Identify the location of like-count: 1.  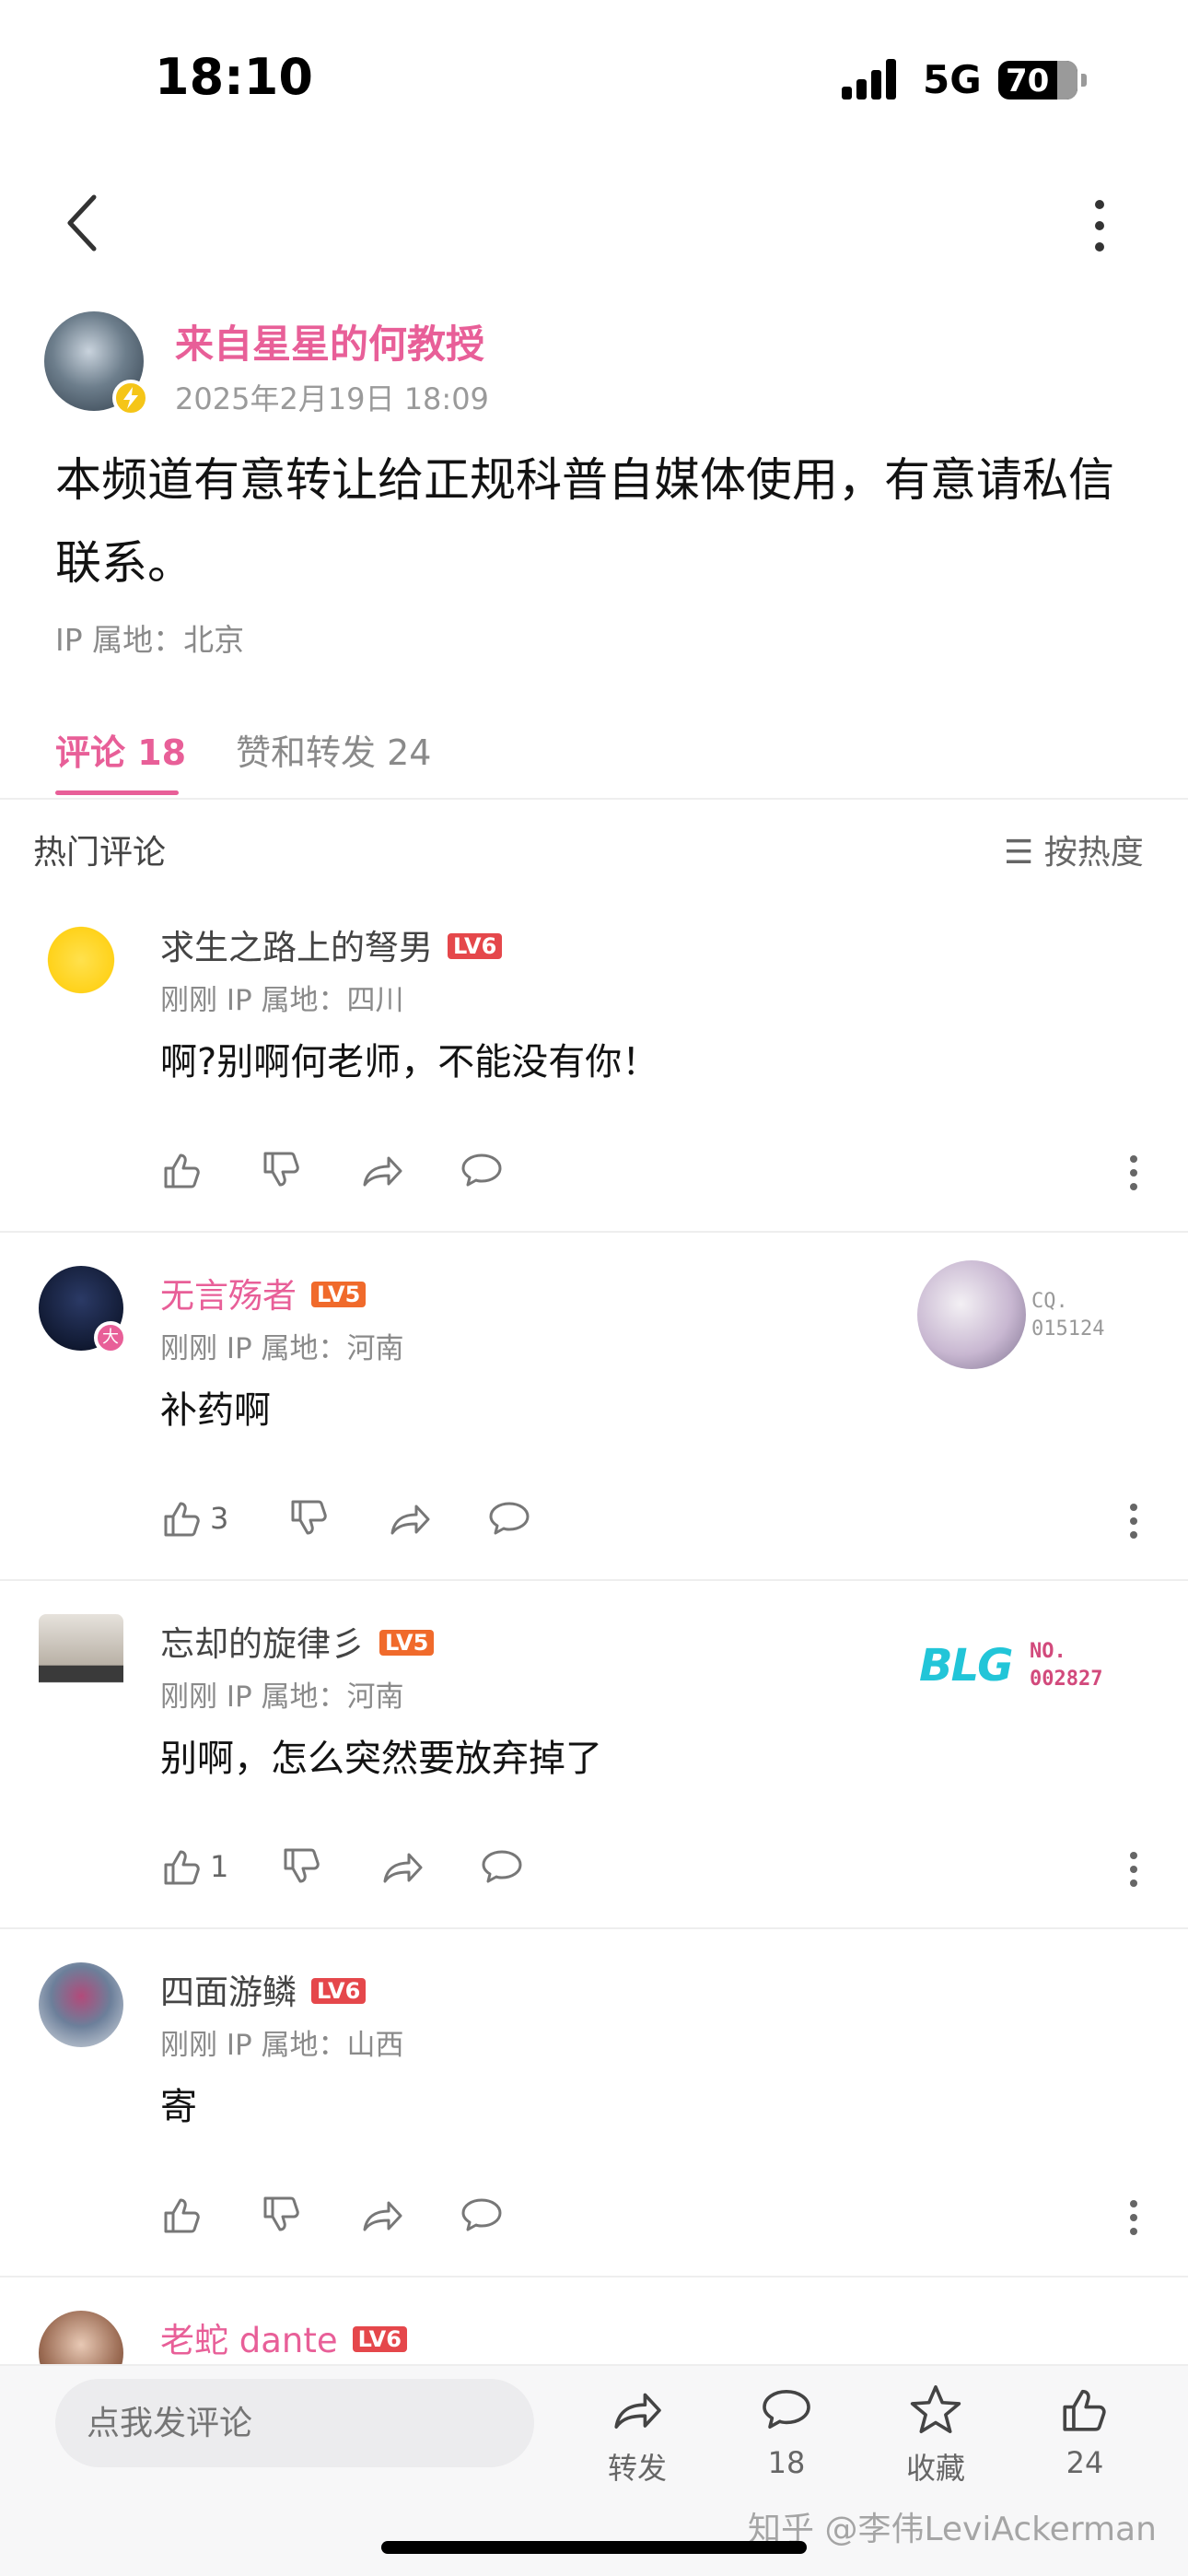
(219, 1866).